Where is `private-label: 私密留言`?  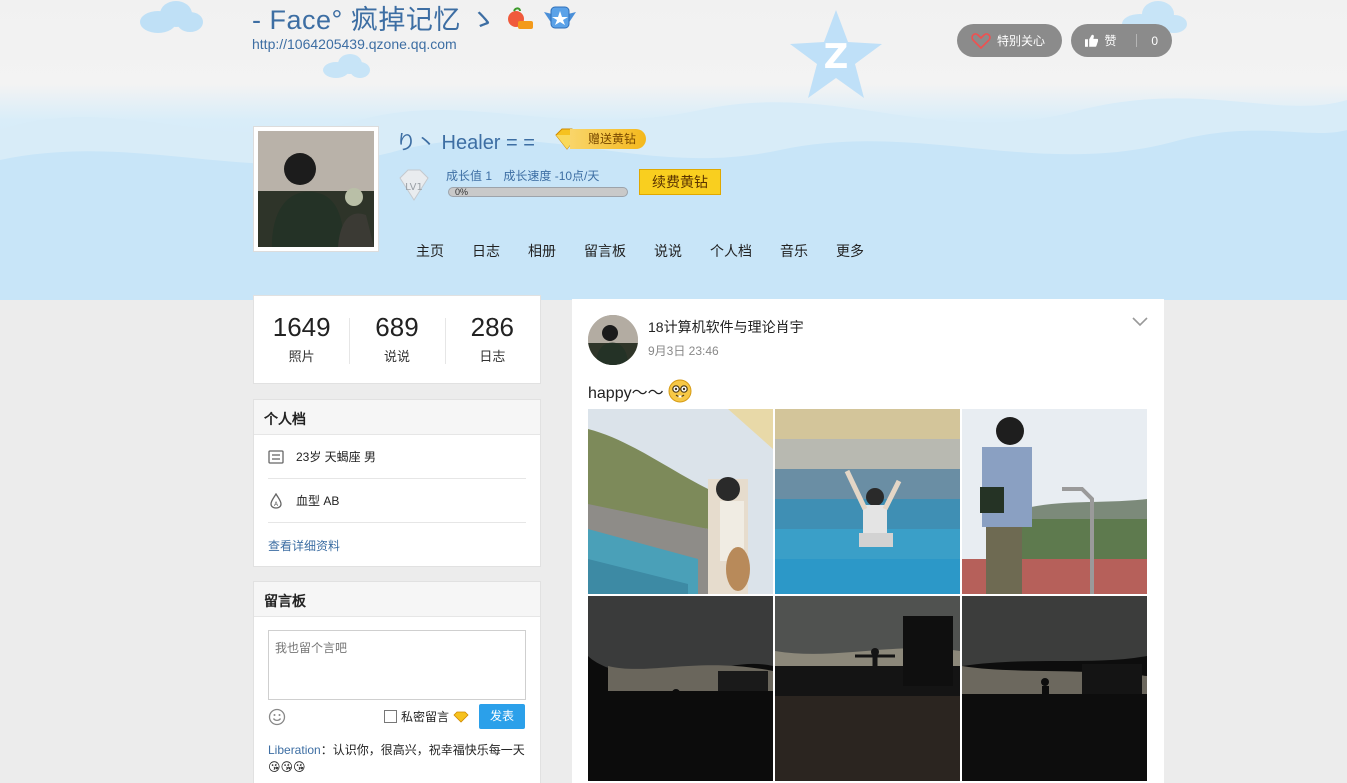 private-label: 私密留言 is located at coordinates (425, 717).